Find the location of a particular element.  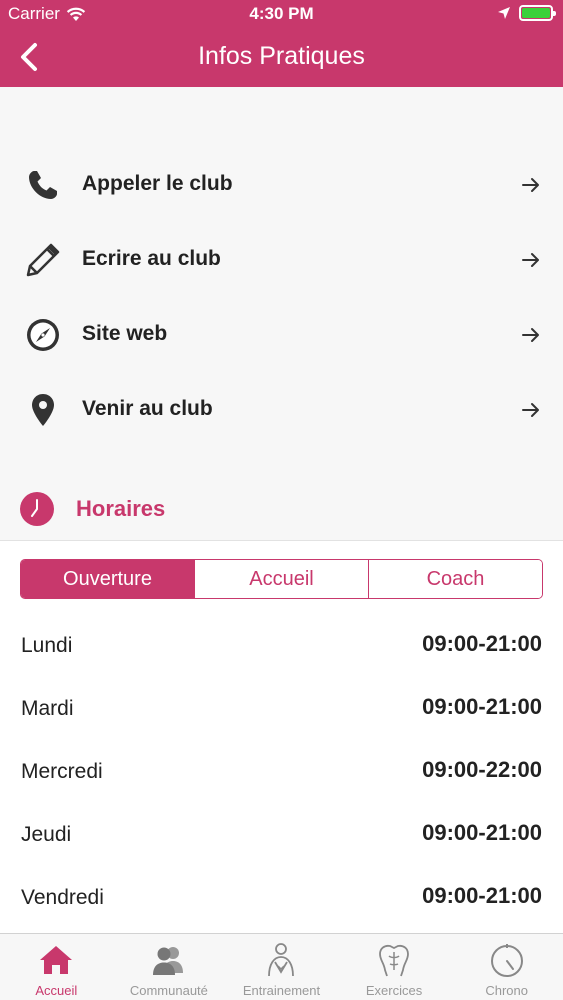

chrono-icon is located at coordinates (507, 960).